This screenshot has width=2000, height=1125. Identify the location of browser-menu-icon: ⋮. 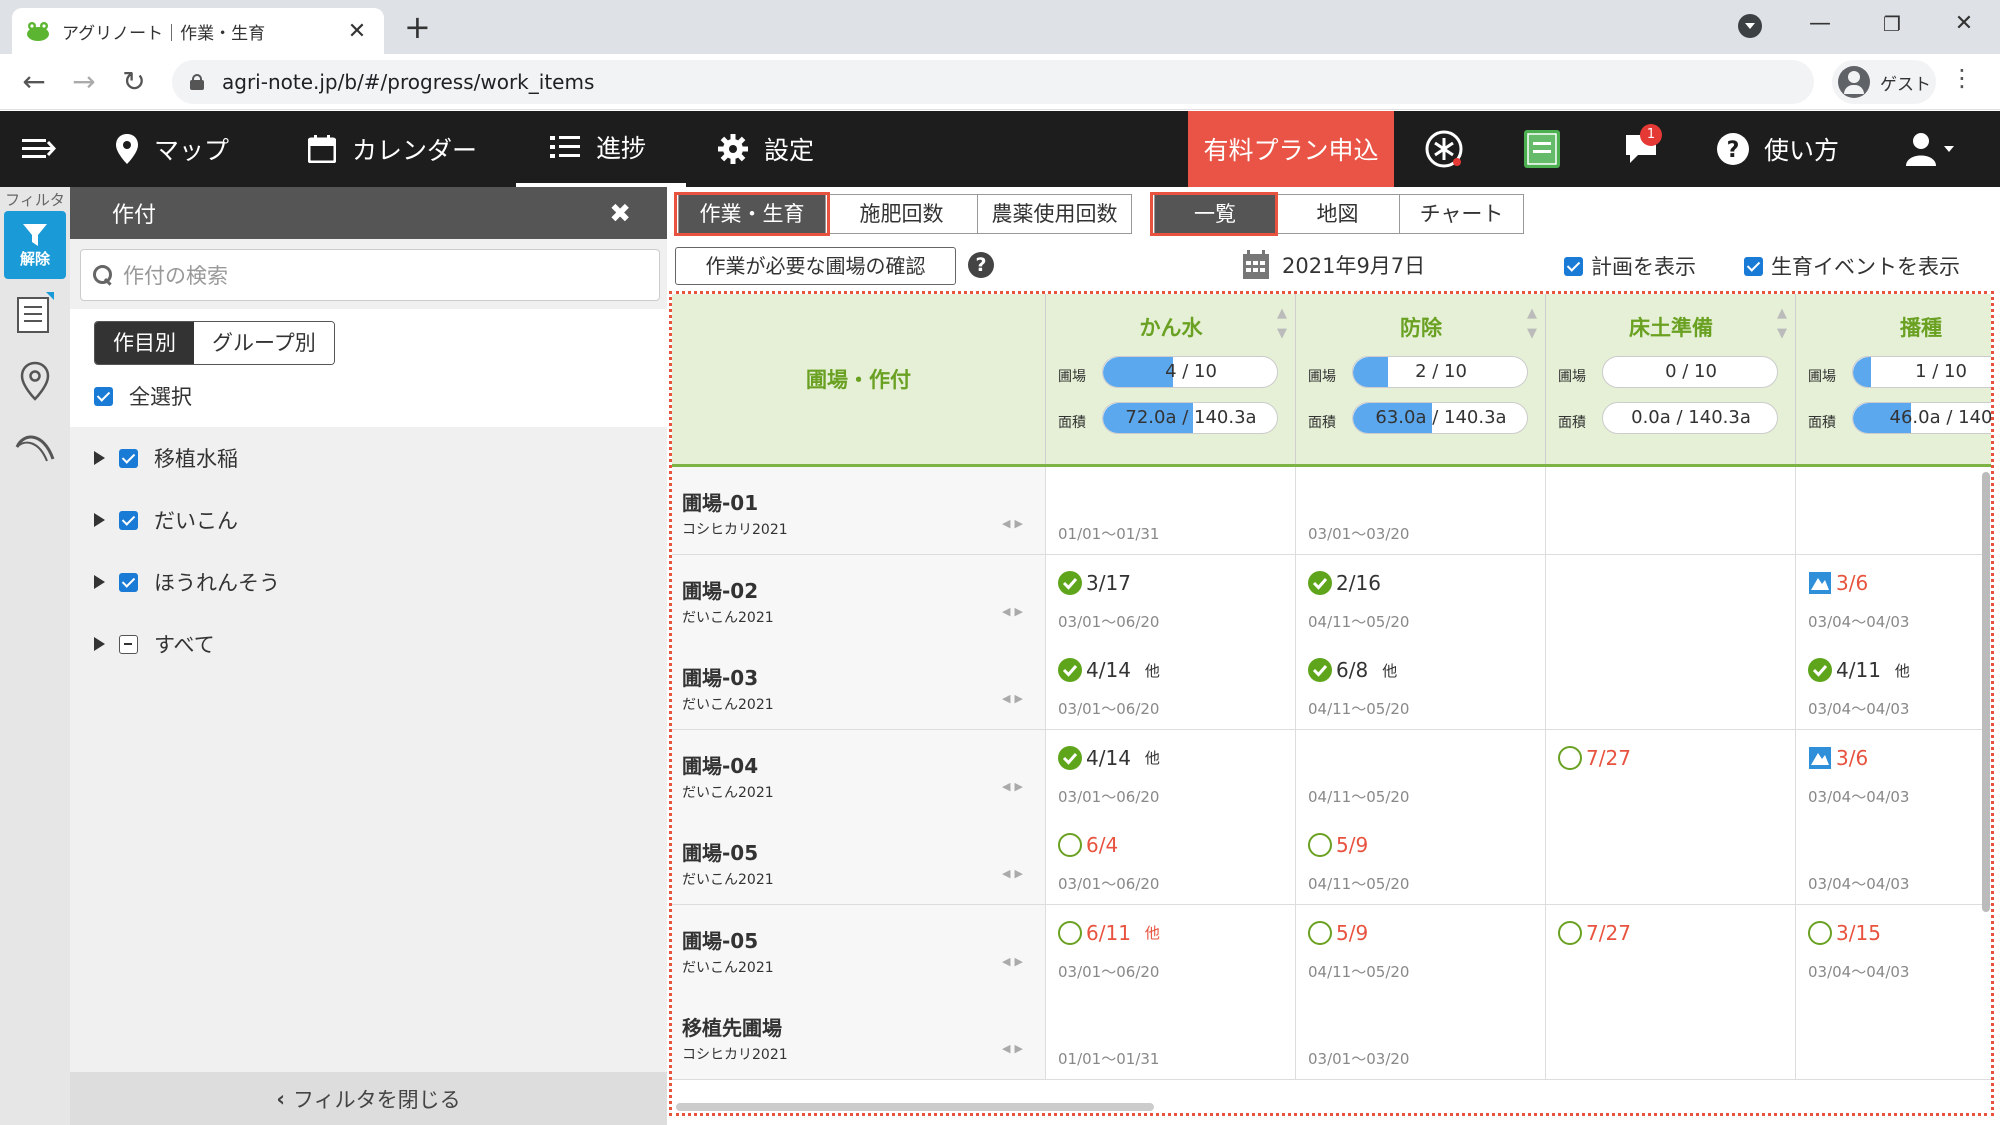
(1962, 78).